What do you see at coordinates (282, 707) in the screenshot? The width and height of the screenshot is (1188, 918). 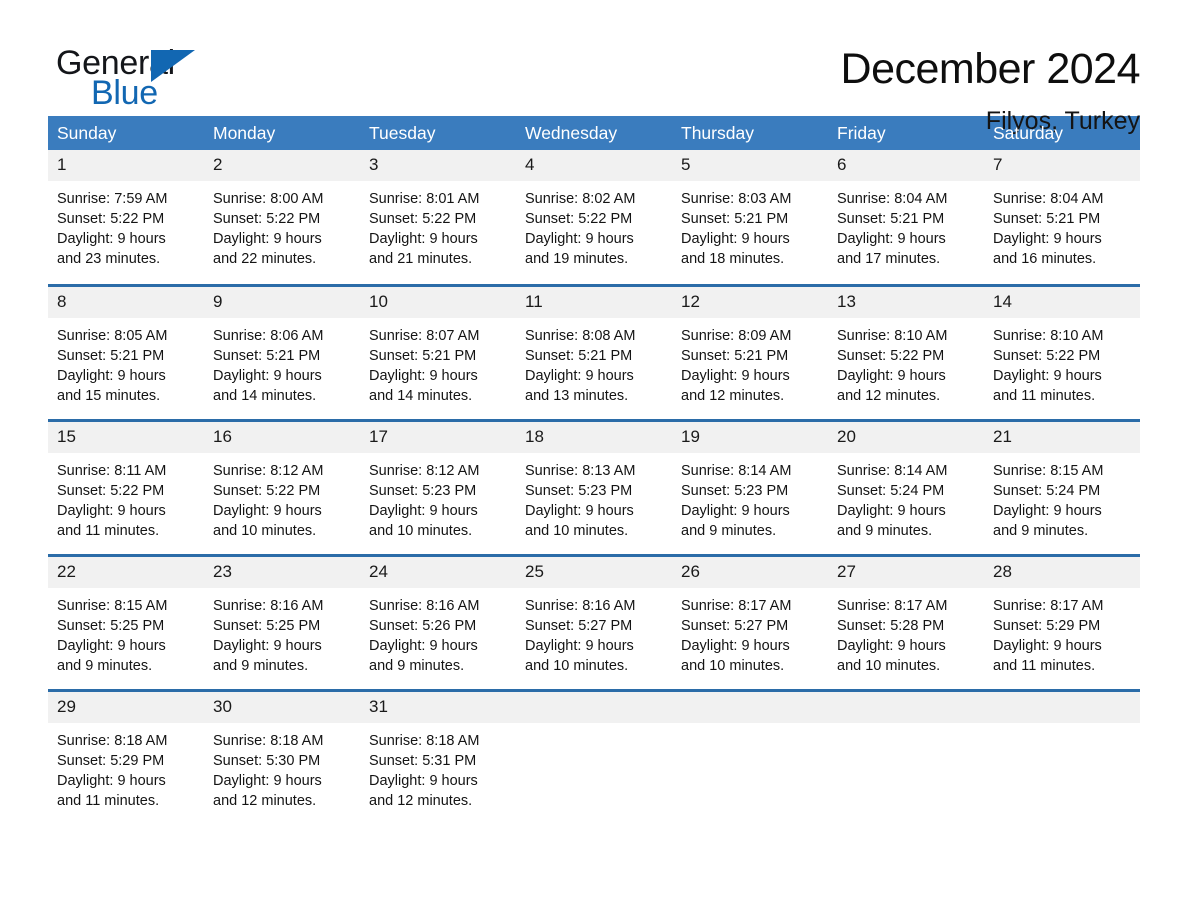 I see `day-number: 30` at bounding box center [282, 707].